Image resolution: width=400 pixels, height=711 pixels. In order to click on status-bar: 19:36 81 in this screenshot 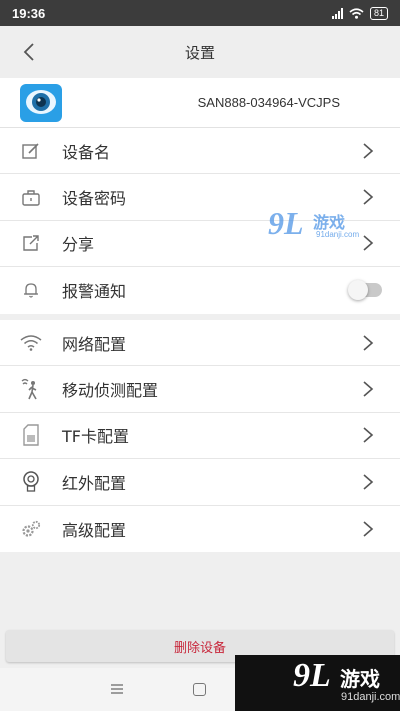, I will do `click(200, 13)`.